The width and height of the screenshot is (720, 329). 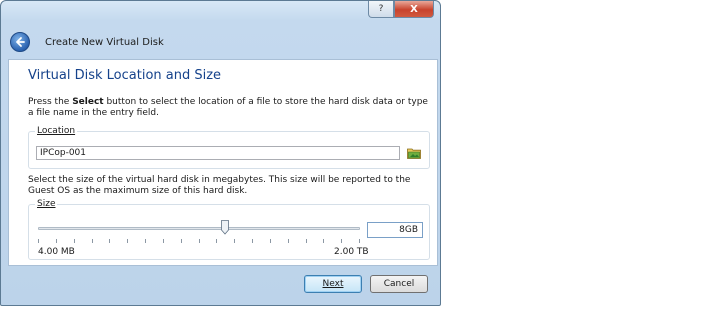 I want to click on location-group: Location IPCop-001, so click(x=229, y=147).